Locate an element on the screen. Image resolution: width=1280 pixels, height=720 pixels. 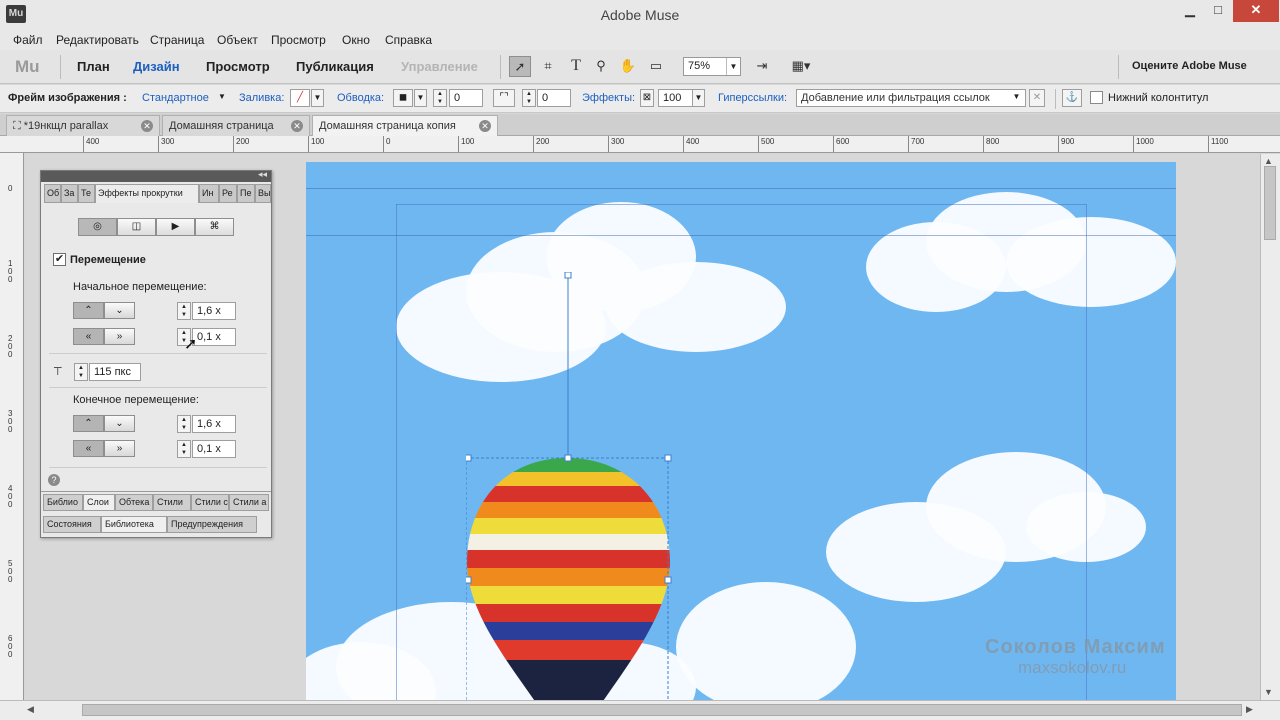
tab-panel: Пе is located at coordinates (246, 193).